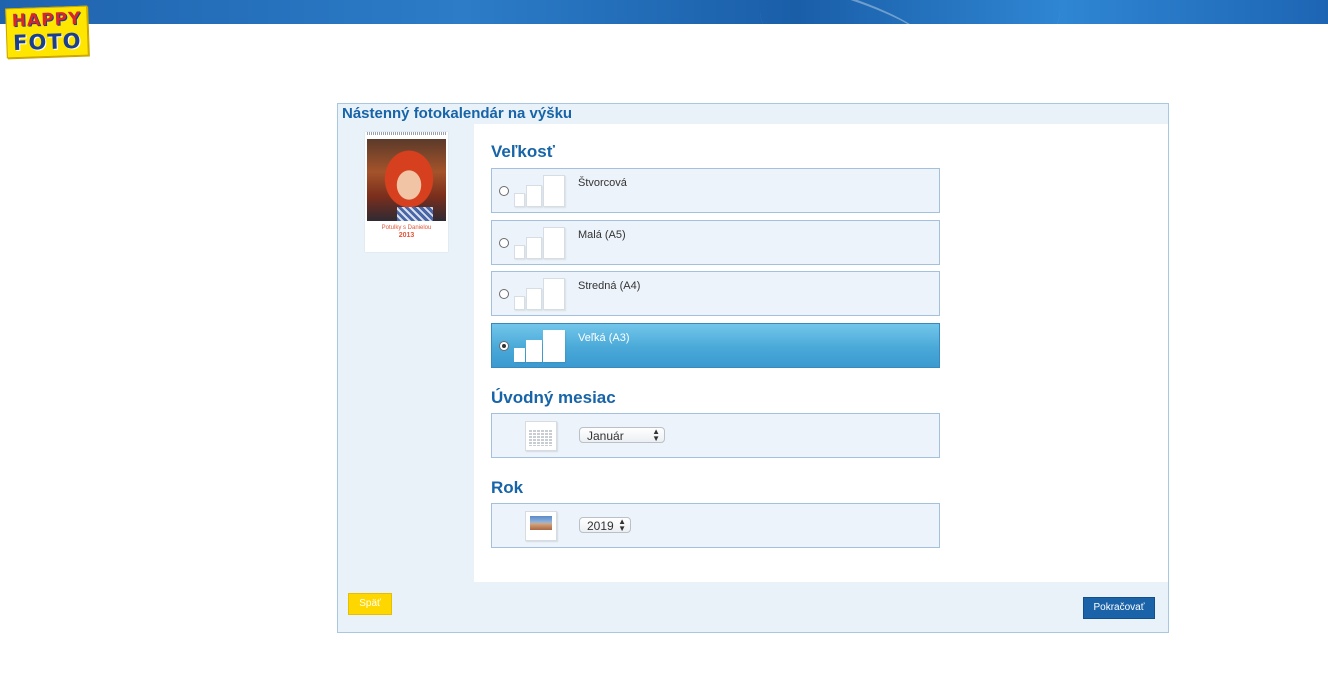 The height and width of the screenshot is (692, 1328). Describe the element at coordinates (507, 487) in the screenshot. I see `year-heading: Rok` at that location.